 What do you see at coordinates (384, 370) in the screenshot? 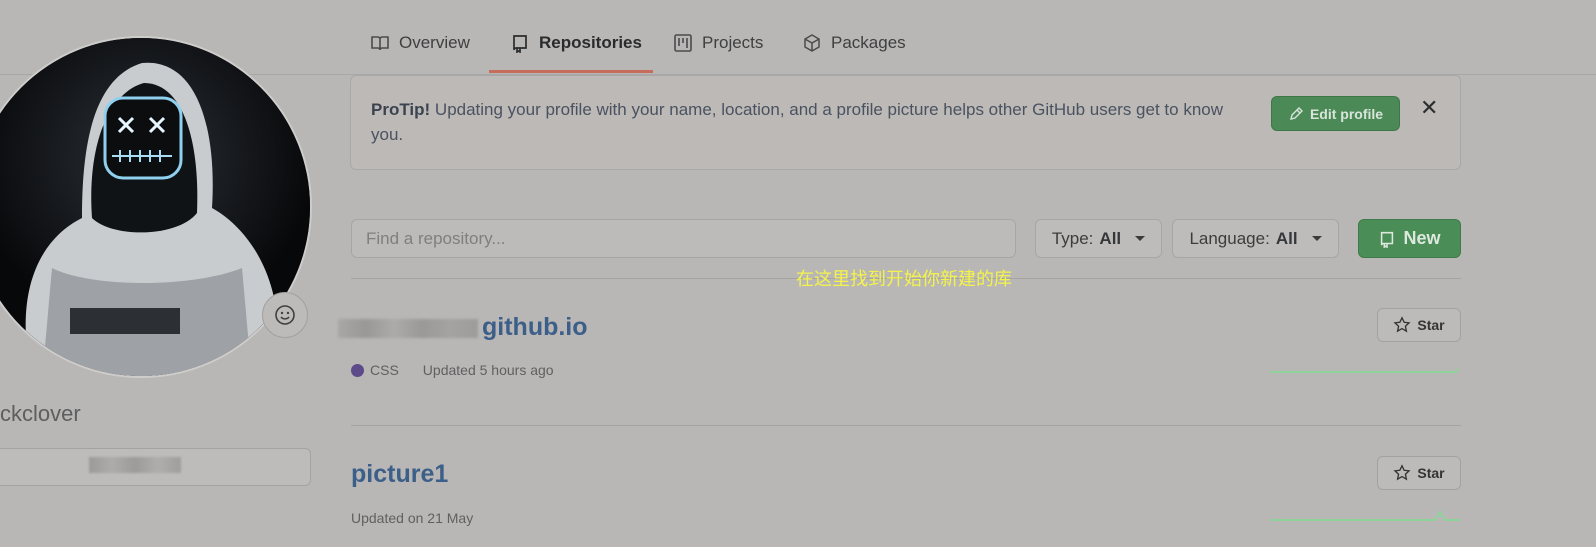
I see `repo-language: CSS` at bounding box center [384, 370].